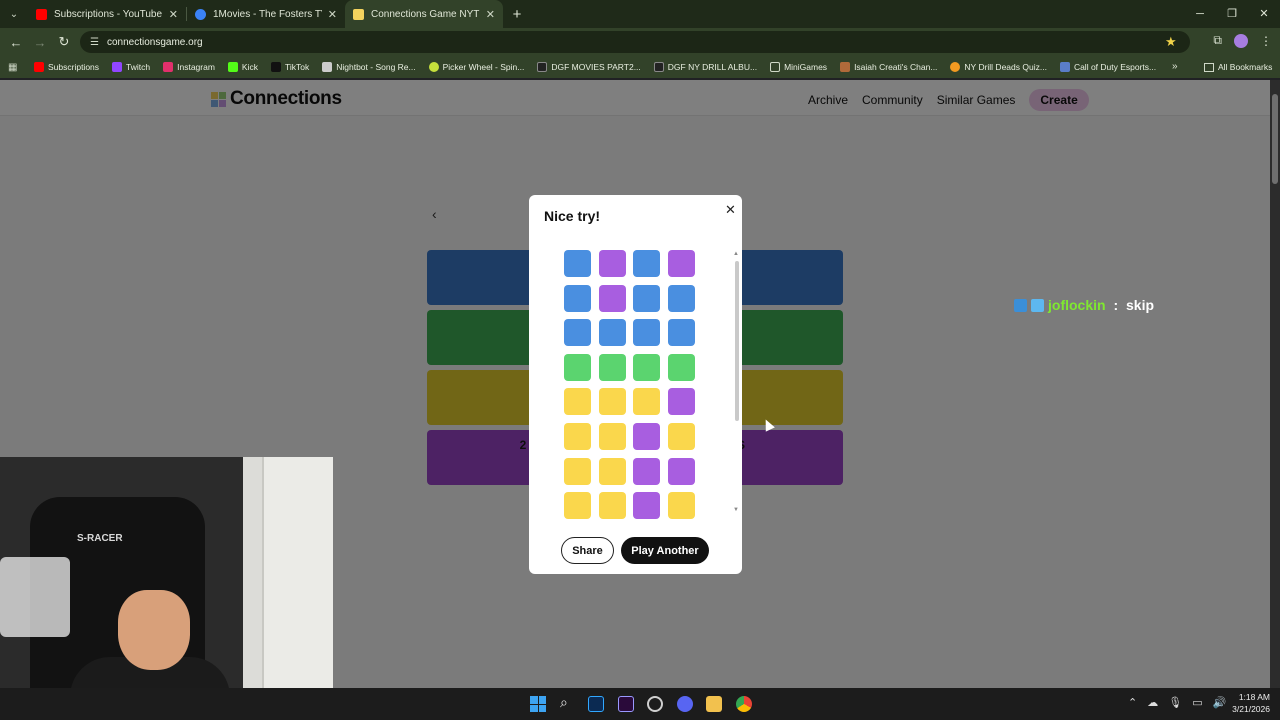 The image size is (1280, 720). What do you see at coordinates (1171, 42) in the screenshot?
I see `bookmark-star-icon: ★` at bounding box center [1171, 42].